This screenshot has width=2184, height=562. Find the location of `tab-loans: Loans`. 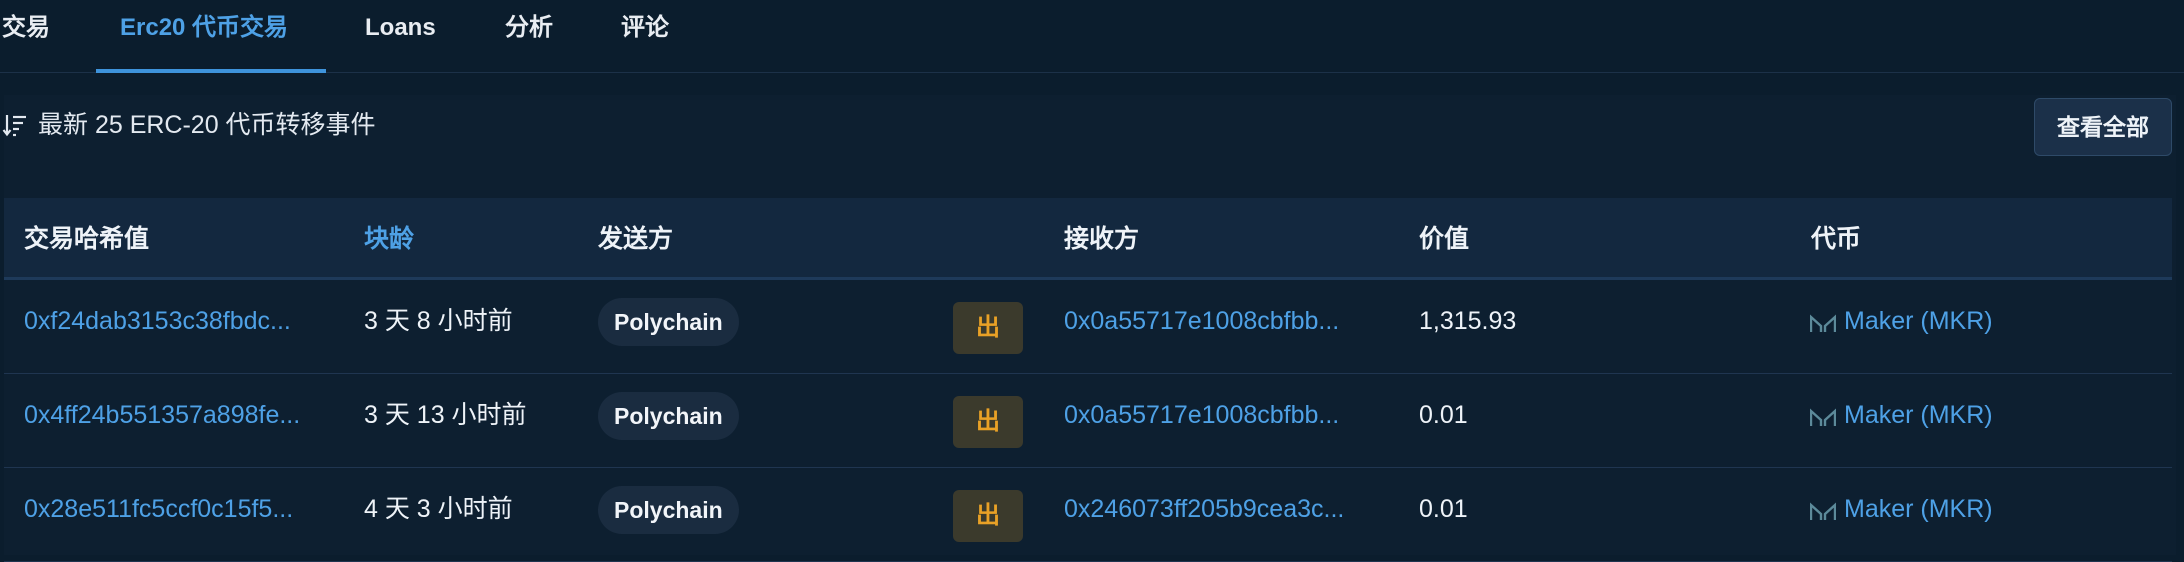

tab-loans: Loans is located at coordinates (400, 28).